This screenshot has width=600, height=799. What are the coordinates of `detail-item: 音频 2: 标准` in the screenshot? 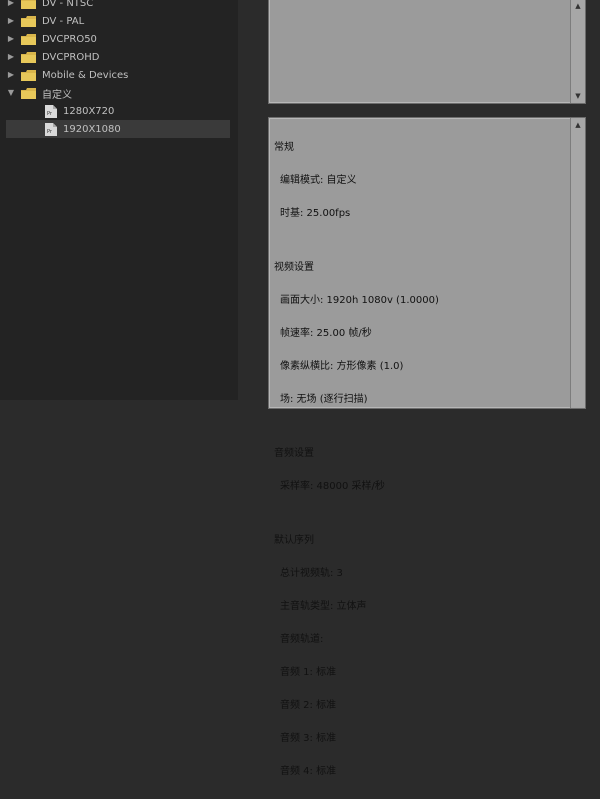 It's located at (308, 705).